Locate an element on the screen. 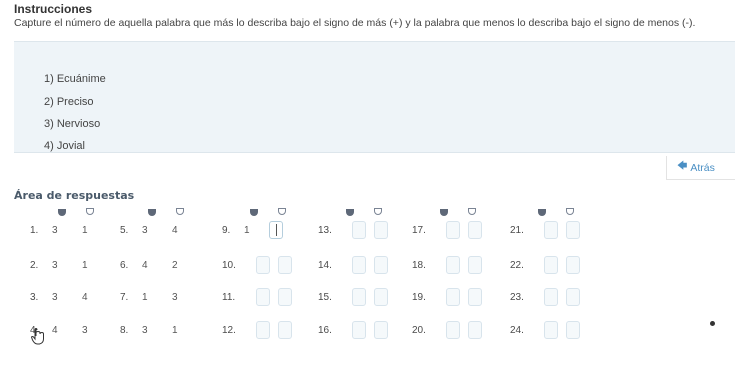  answer-number: 3. is located at coordinates (34, 297).